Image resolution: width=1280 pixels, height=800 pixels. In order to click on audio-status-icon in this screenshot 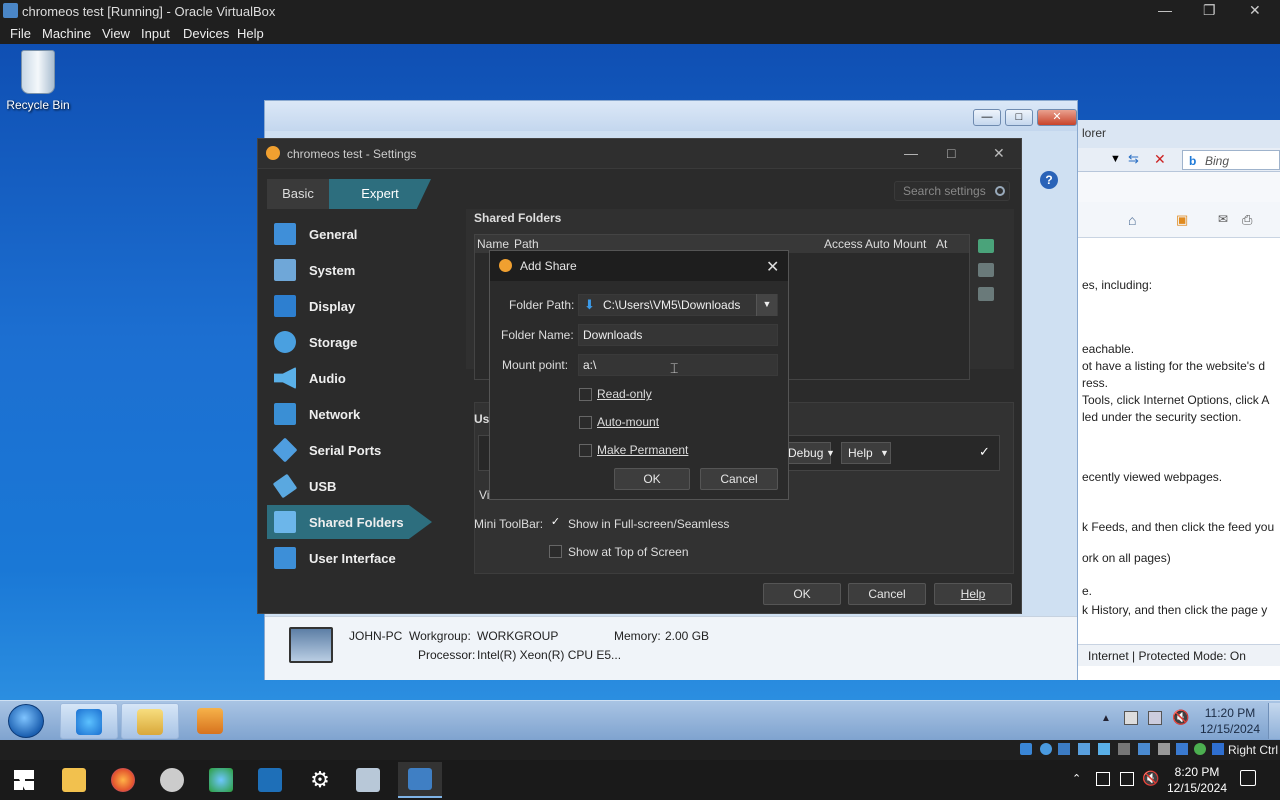, I will do `click(1064, 749)`.